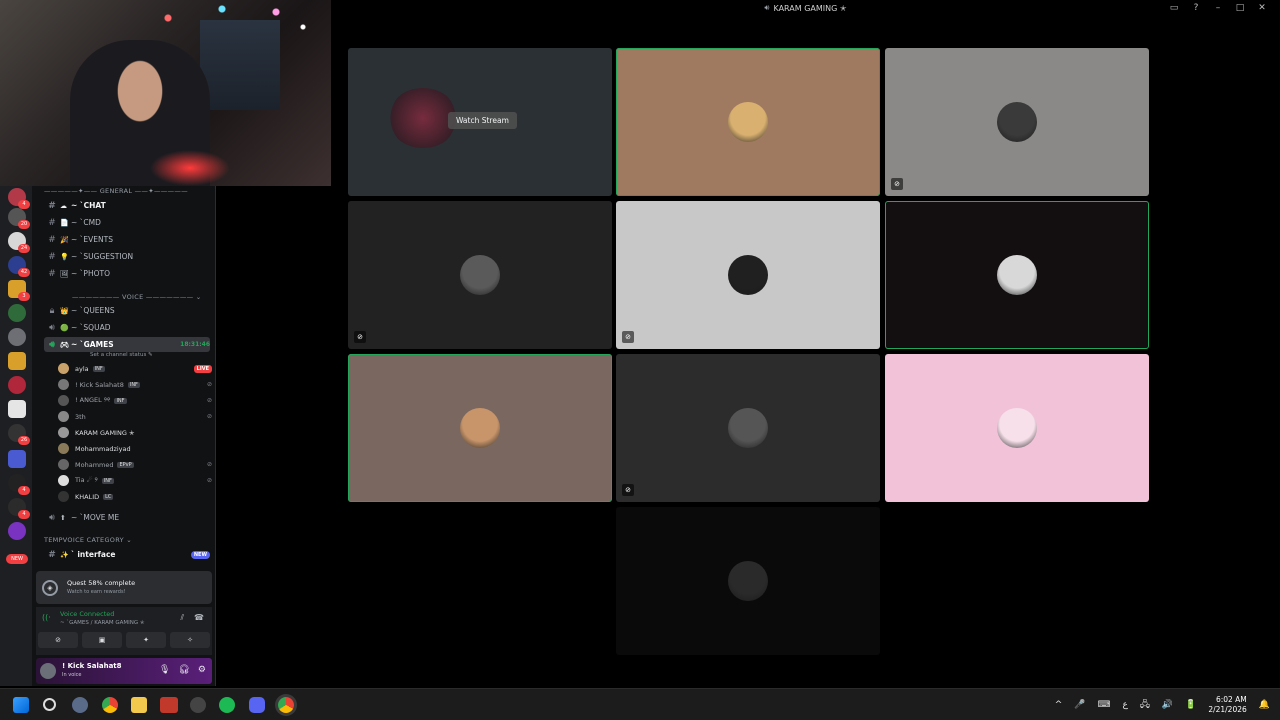 This screenshot has width=1280, height=720. I want to click on settings-gear-icon, so click(80, 705).